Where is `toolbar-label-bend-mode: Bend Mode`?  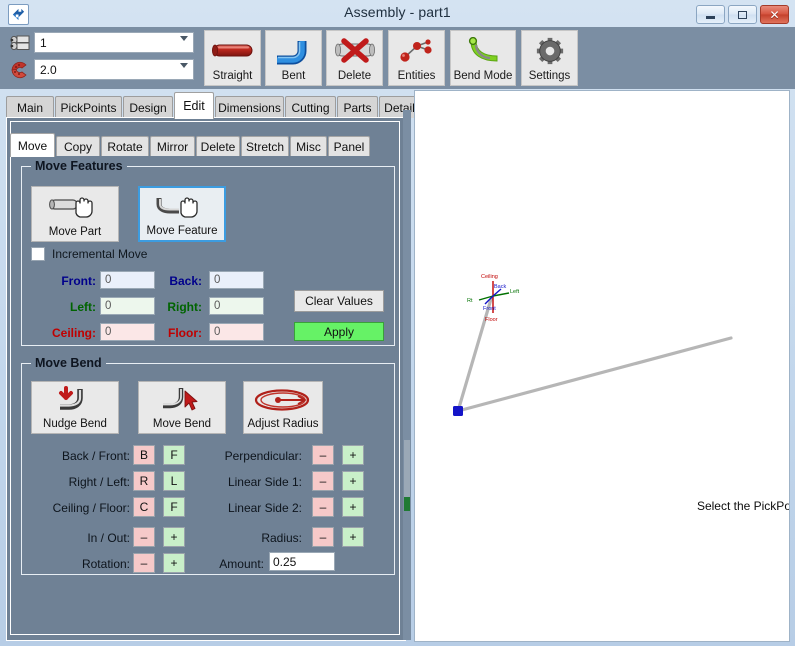
toolbar-label-bend-mode: Bend Mode is located at coordinates (483, 76).